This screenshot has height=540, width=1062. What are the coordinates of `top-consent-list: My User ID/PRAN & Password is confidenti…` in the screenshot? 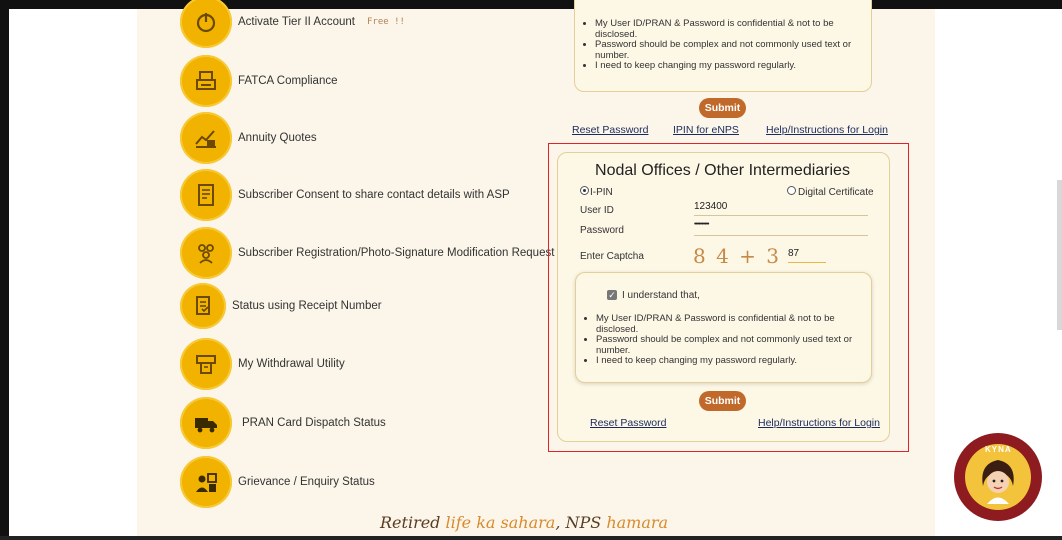 It's located at (723, 45).